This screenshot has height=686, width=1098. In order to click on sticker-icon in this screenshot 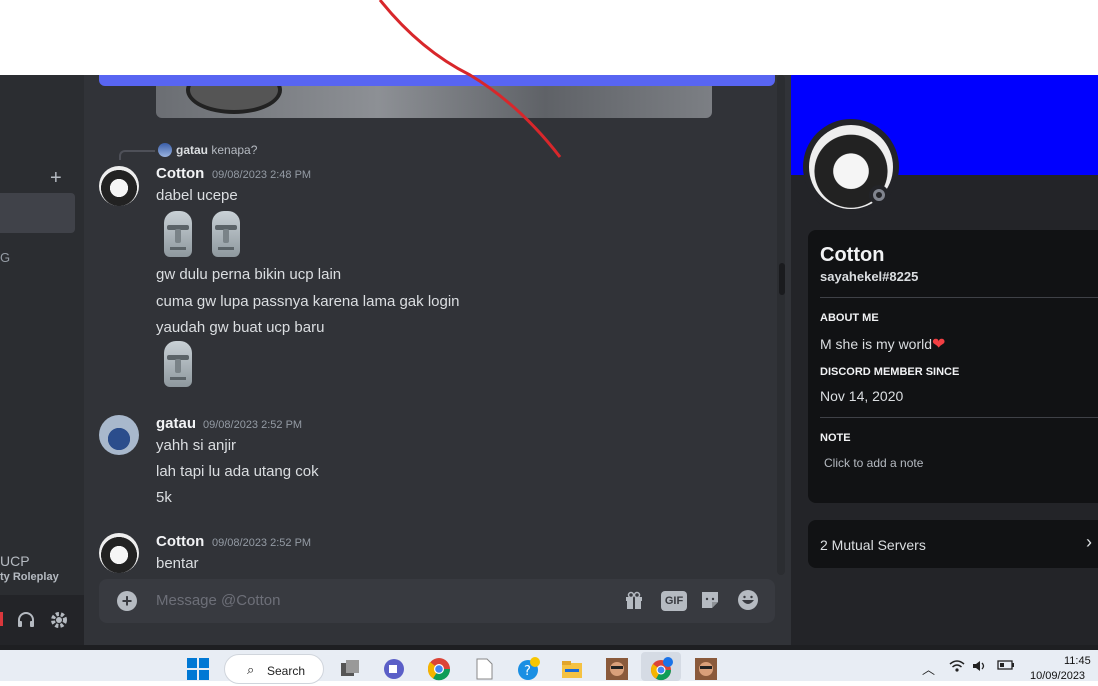, I will do `click(710, 603)`.